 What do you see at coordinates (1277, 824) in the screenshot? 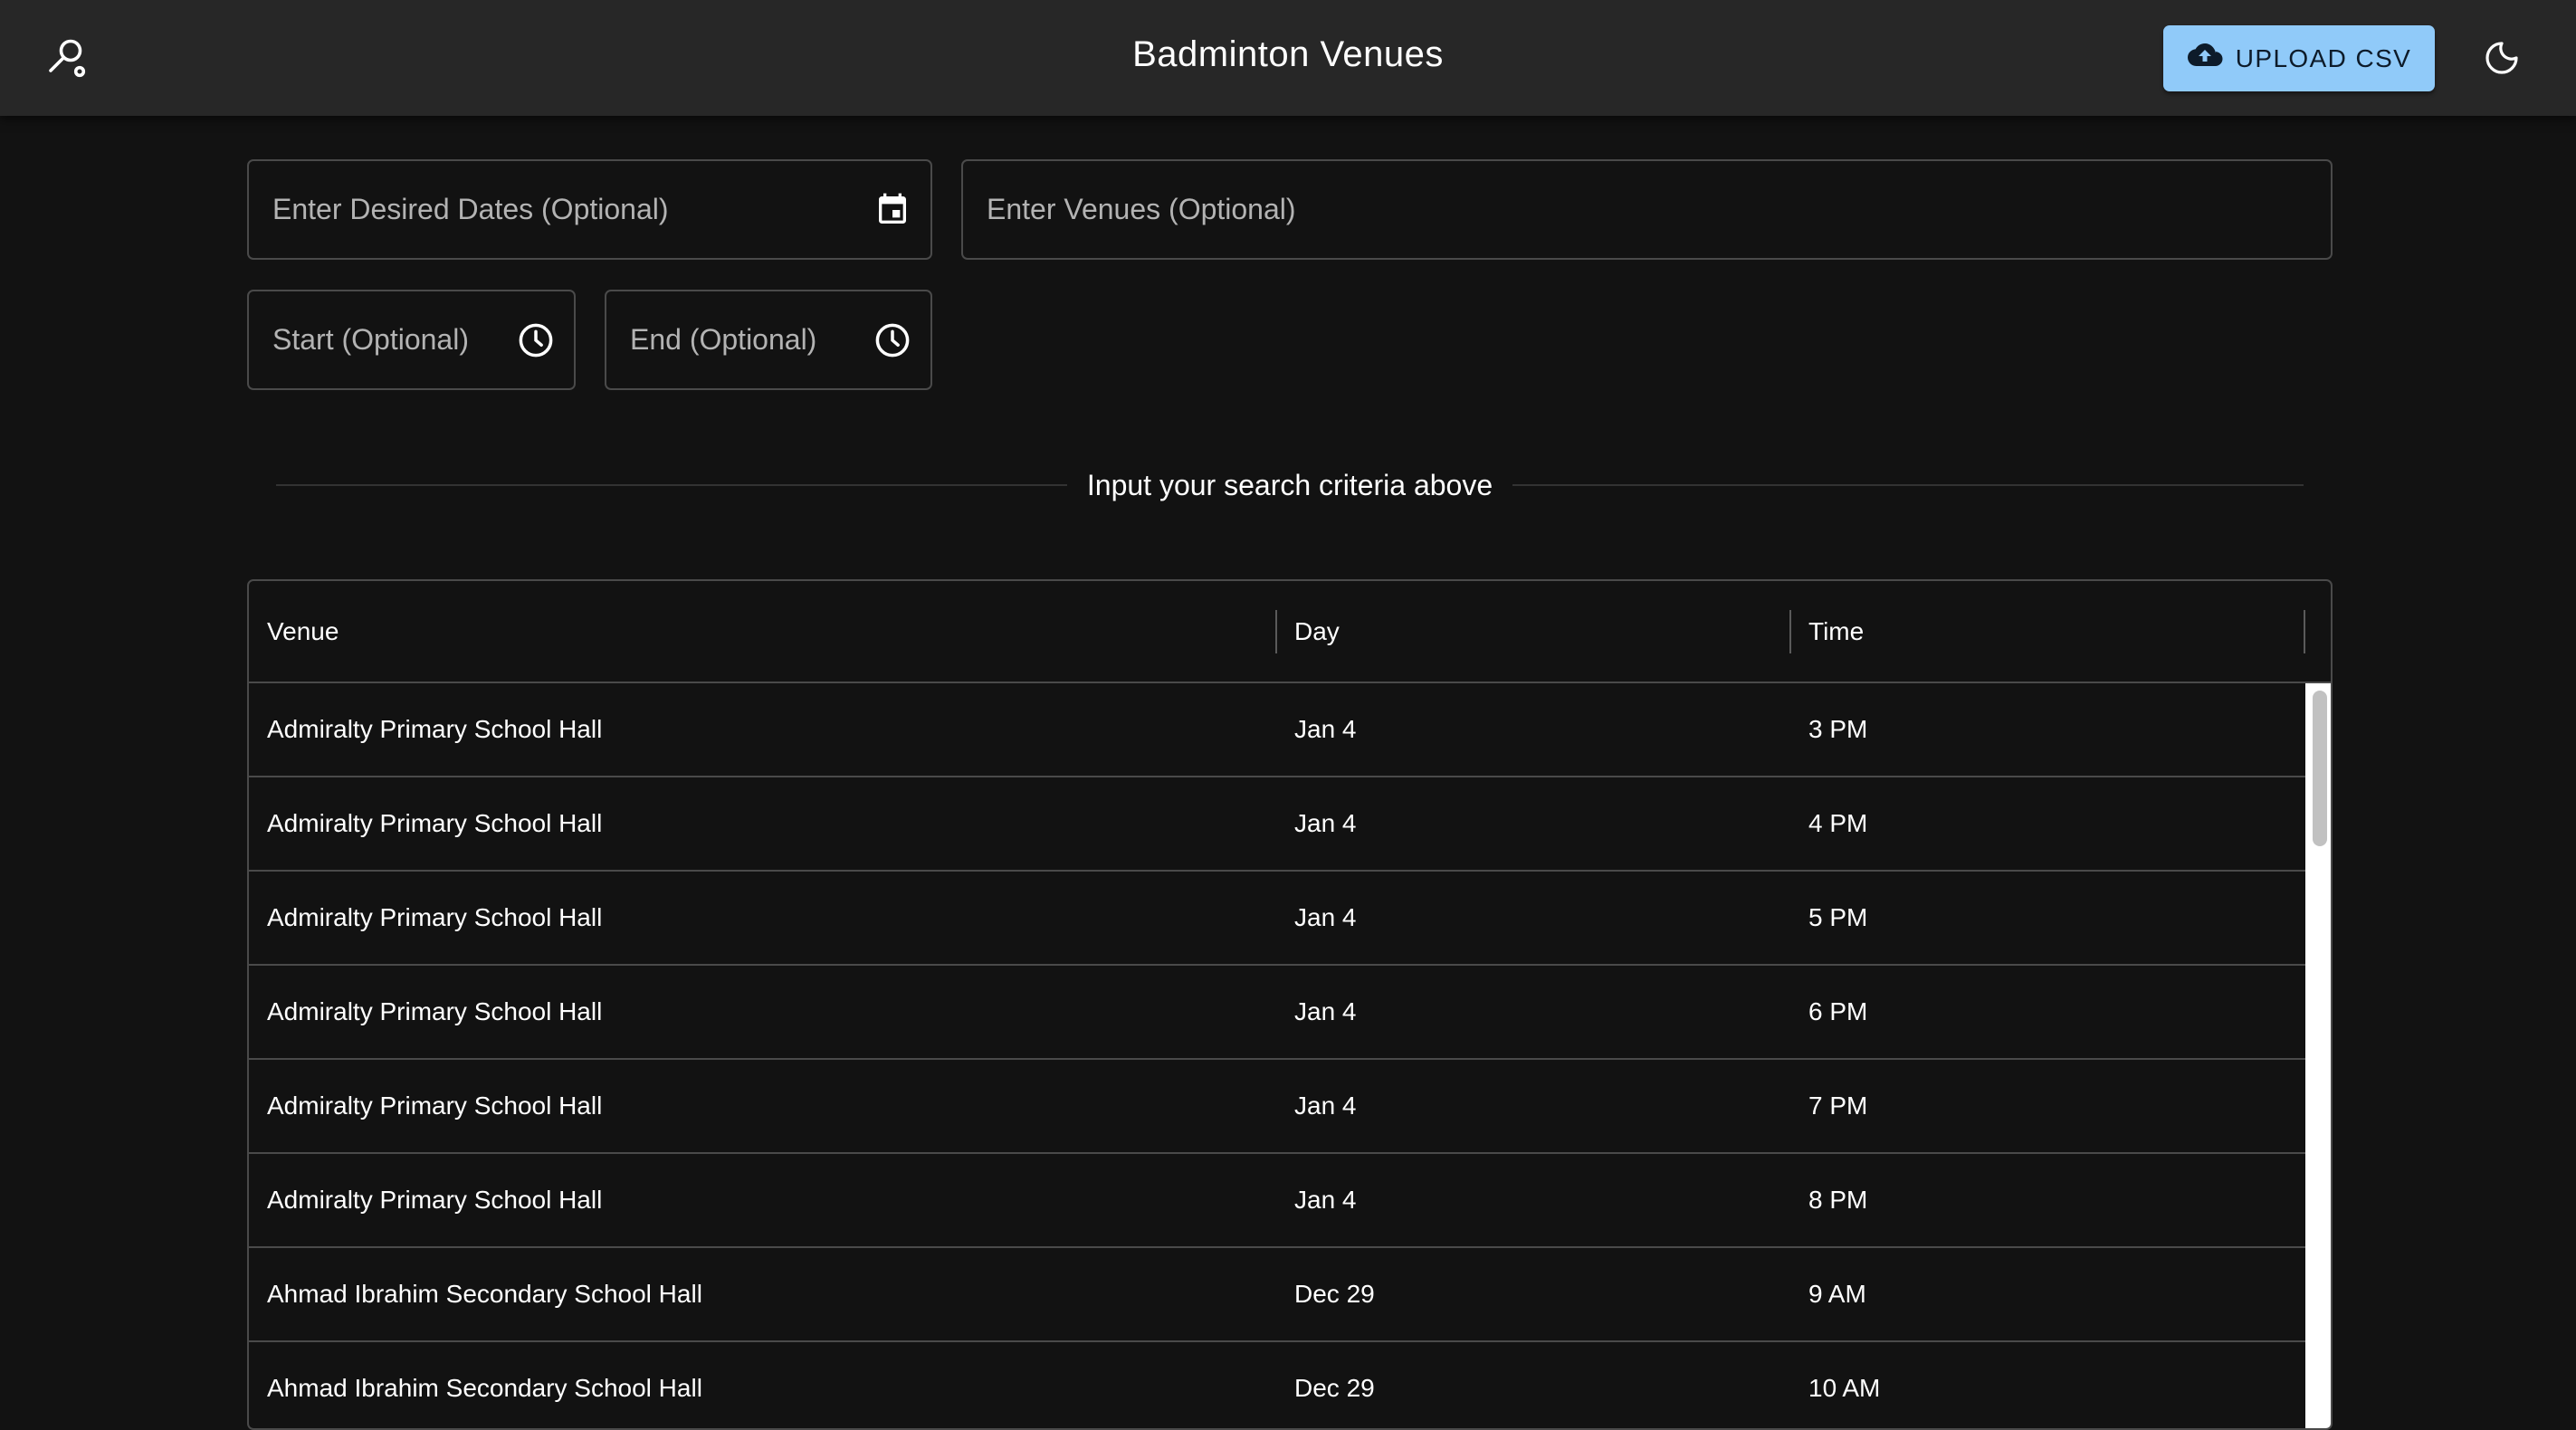
I see `table-row: Admiralty Primary School Hall Jan 4 4 PM` at bounding box center [1277, 824].